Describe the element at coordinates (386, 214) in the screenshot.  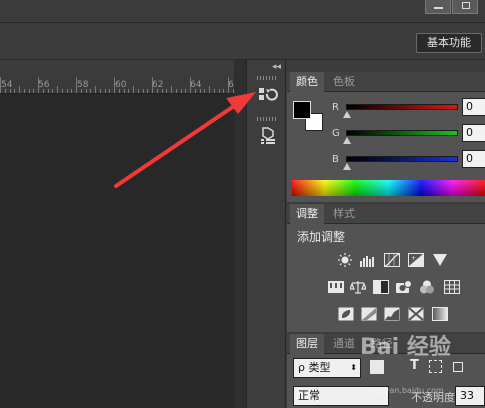
I see `adjustments-panel-tabs: 调整 样式` at that location.